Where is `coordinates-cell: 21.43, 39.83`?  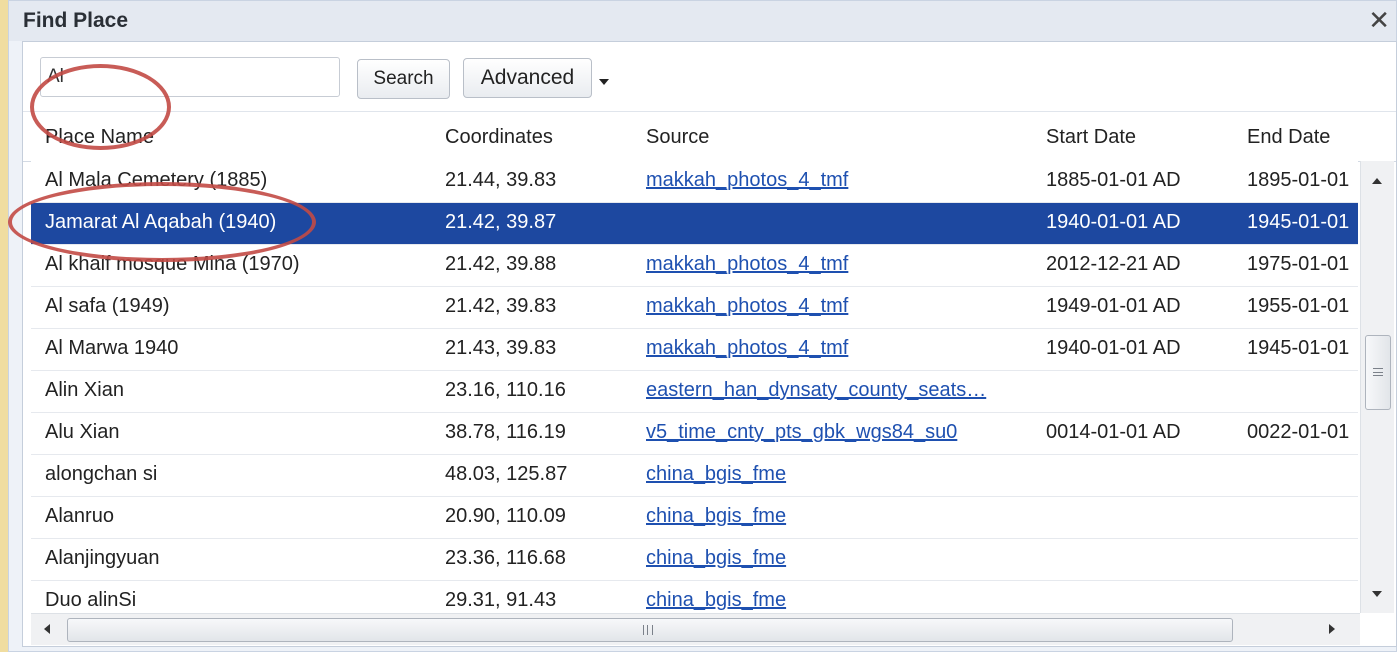
coordinates-cell: 21.43, 39.83 is located at coordinates (501, 348).